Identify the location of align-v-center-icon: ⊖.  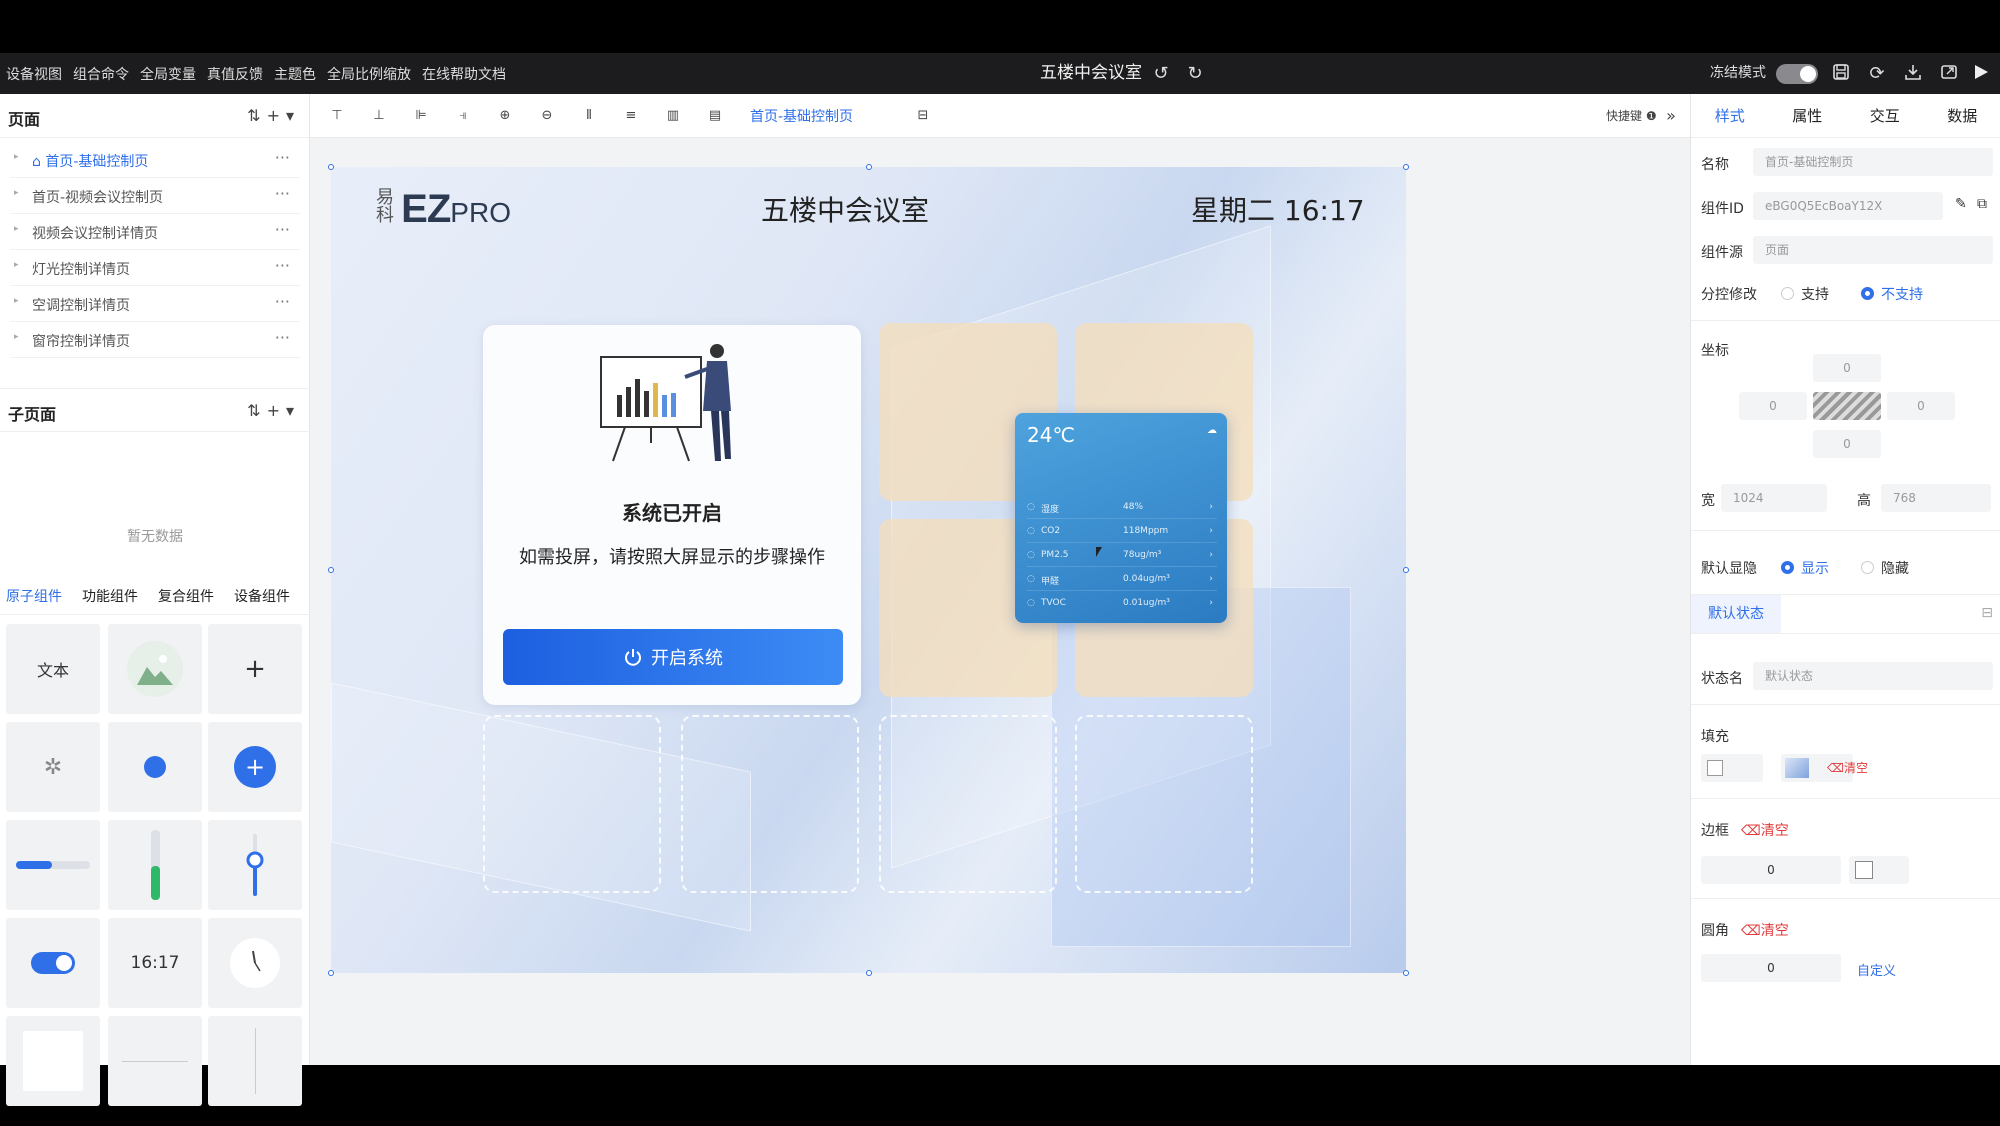
(547, 116).